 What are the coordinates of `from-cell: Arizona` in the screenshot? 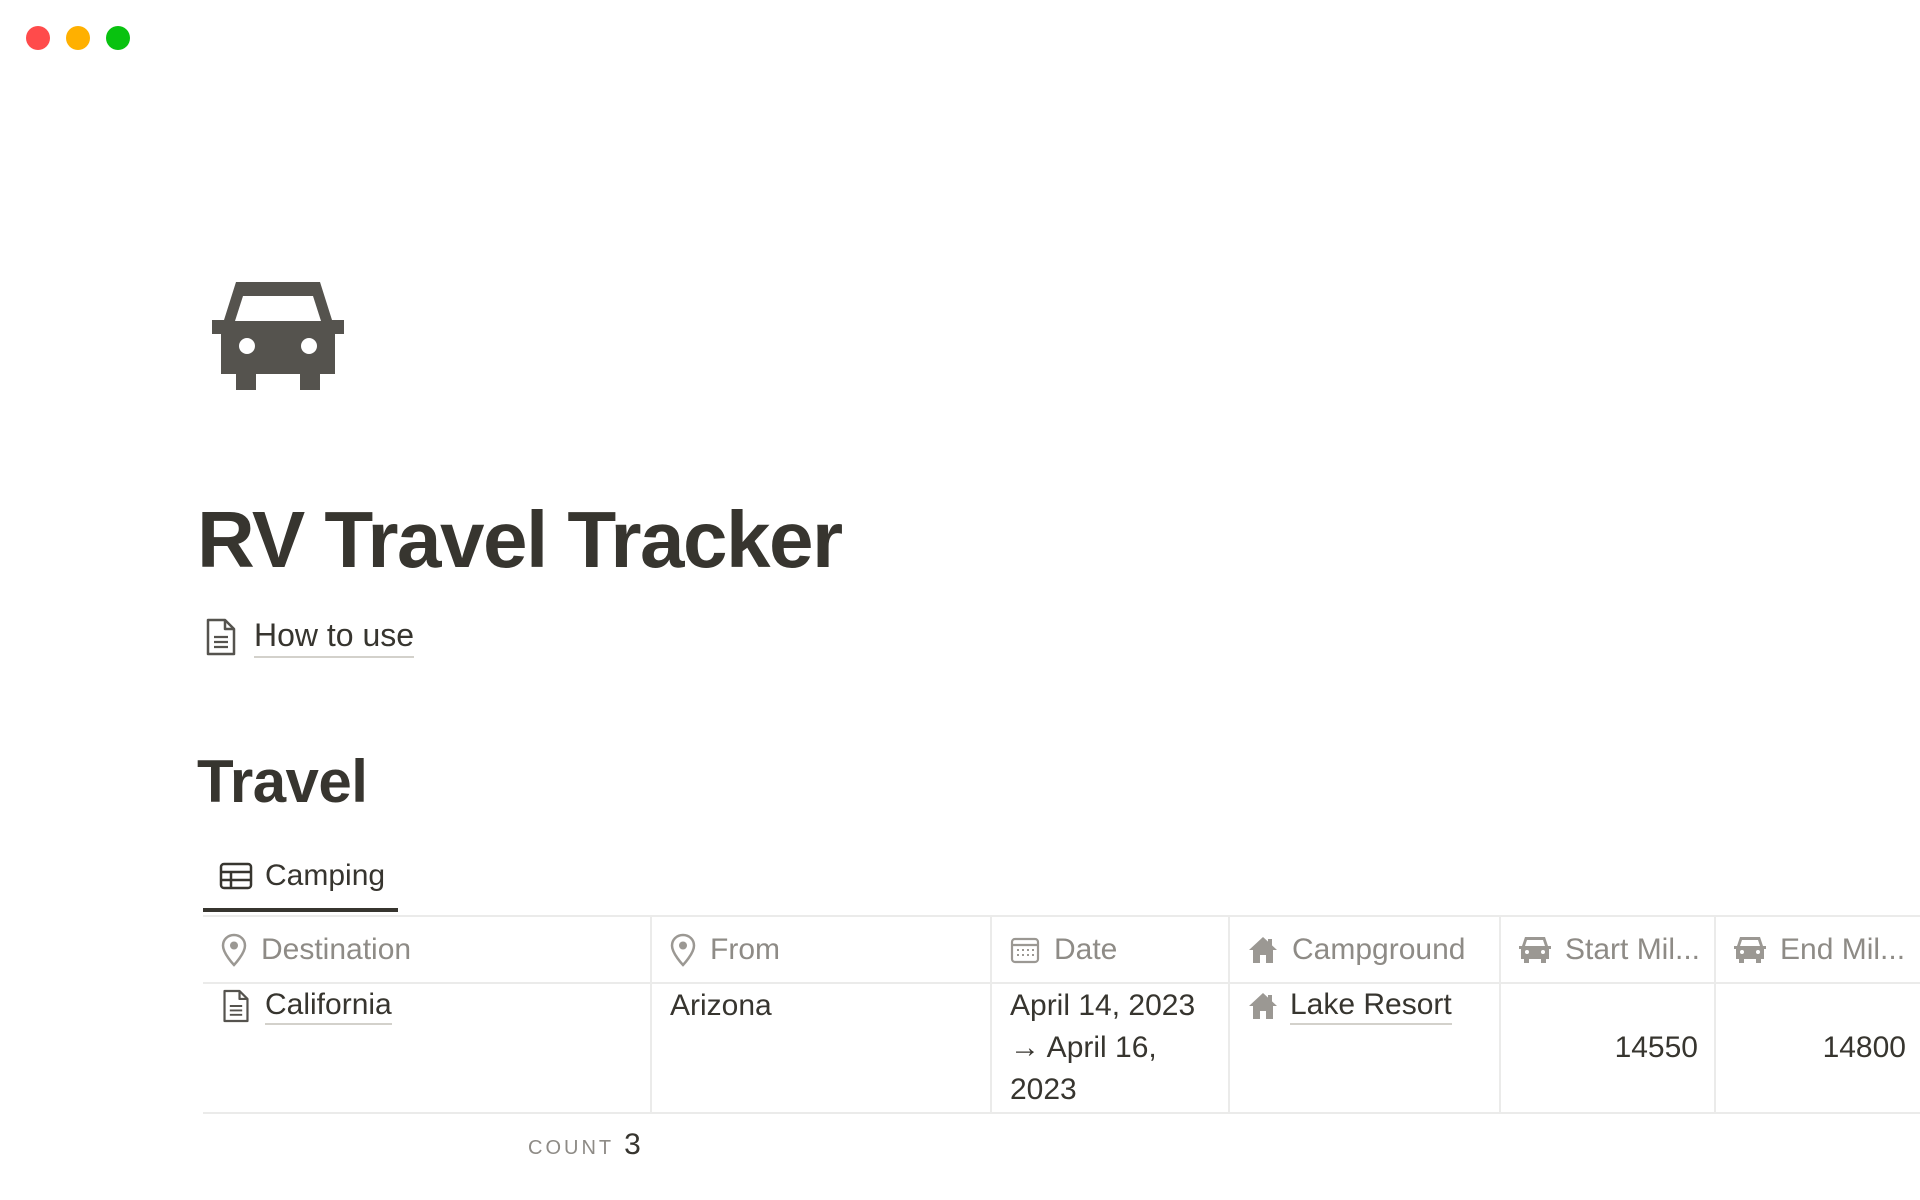 It's located at (825, 1006).